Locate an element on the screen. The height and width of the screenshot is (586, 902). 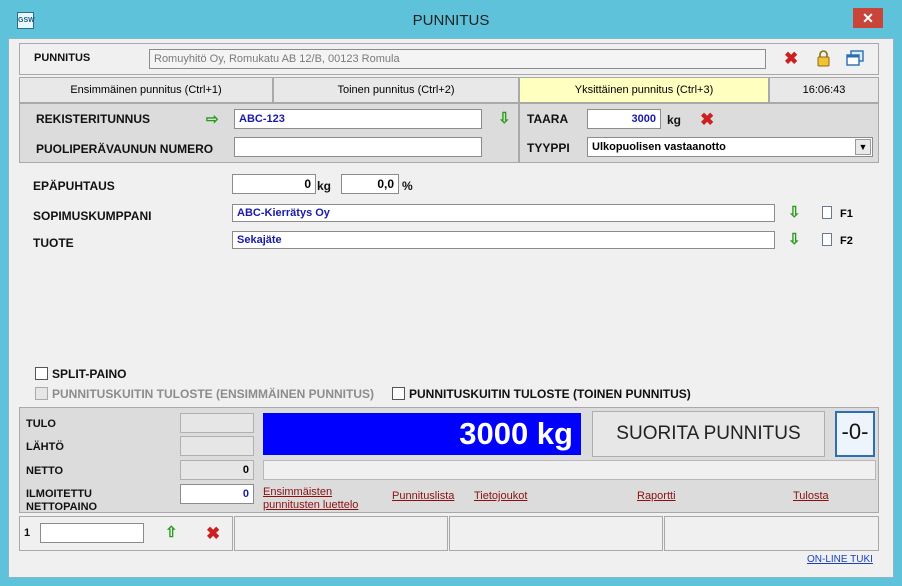
reported-net-label-line2: NETTOPAINO is located at coordinates (62, 507).